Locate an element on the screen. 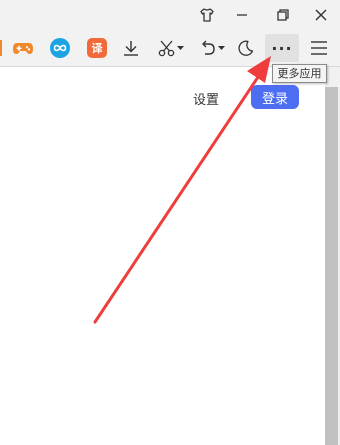  shirt-icon is located at coordinates (207, 15).